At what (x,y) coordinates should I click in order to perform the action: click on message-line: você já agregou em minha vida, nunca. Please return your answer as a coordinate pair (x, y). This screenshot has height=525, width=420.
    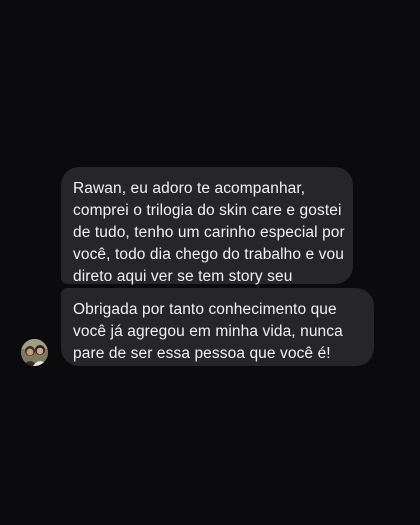
    Looking at the image, I should click on (208, 331).